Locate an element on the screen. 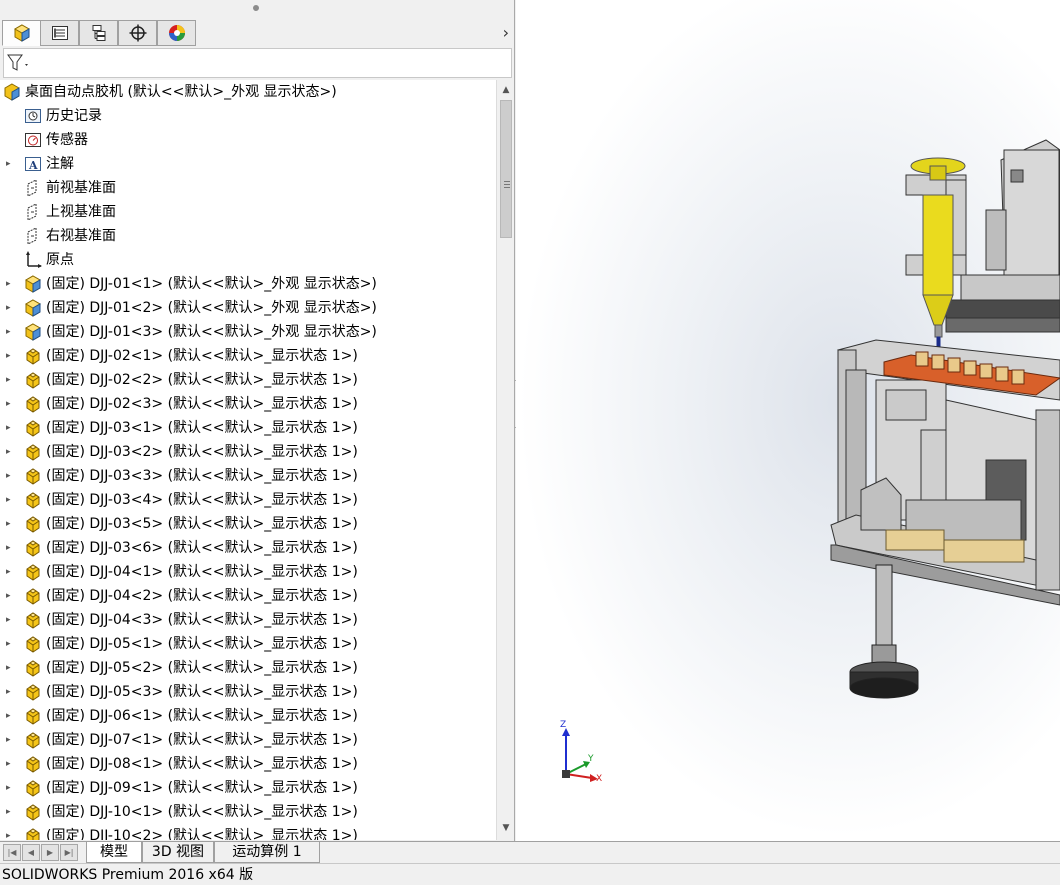  tree-item: ▸ (固定) DJJ-03<1> (默认<<默认>_显示状态 1>) is located at coordinates (248, 428).